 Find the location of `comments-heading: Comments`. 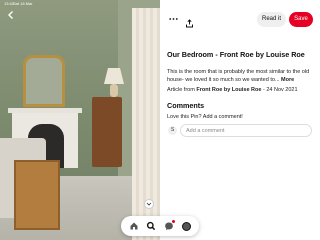

comments-heading: Comments is located at coordinates (186, 105).